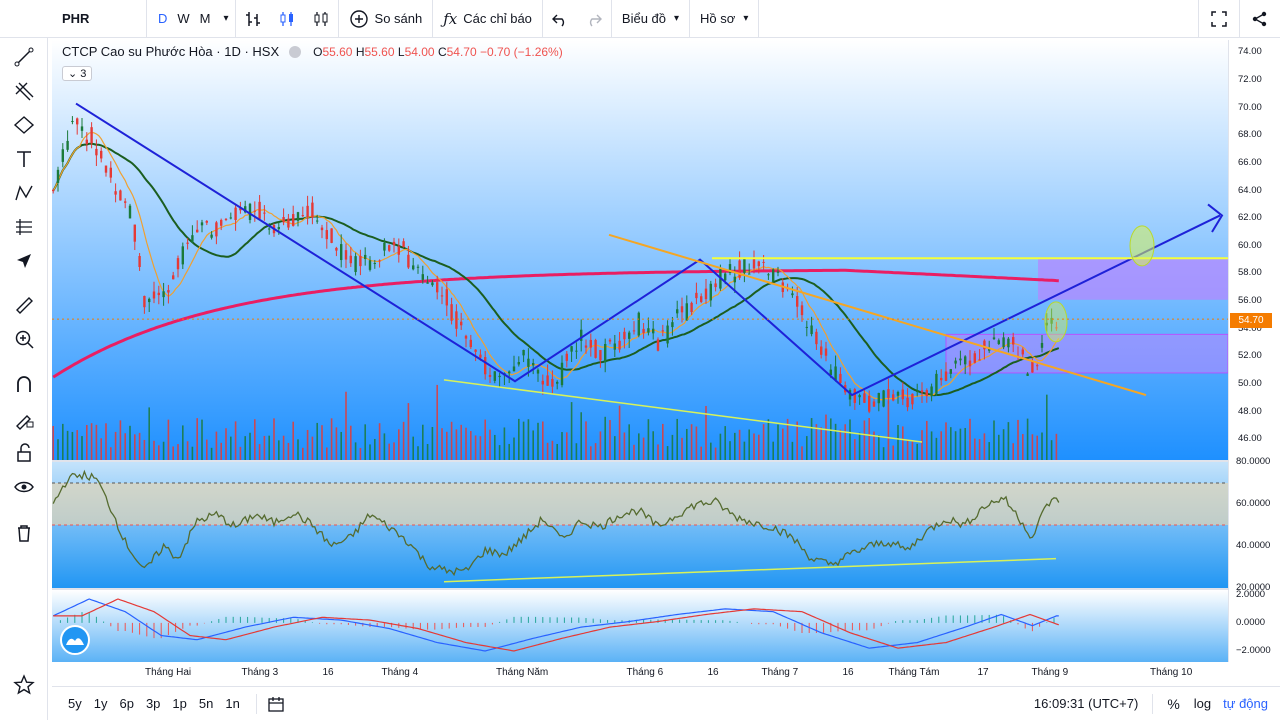  Describe the element at coordinates (295, 51) in the screenshot. I see `hide-legend-icon` at that location.